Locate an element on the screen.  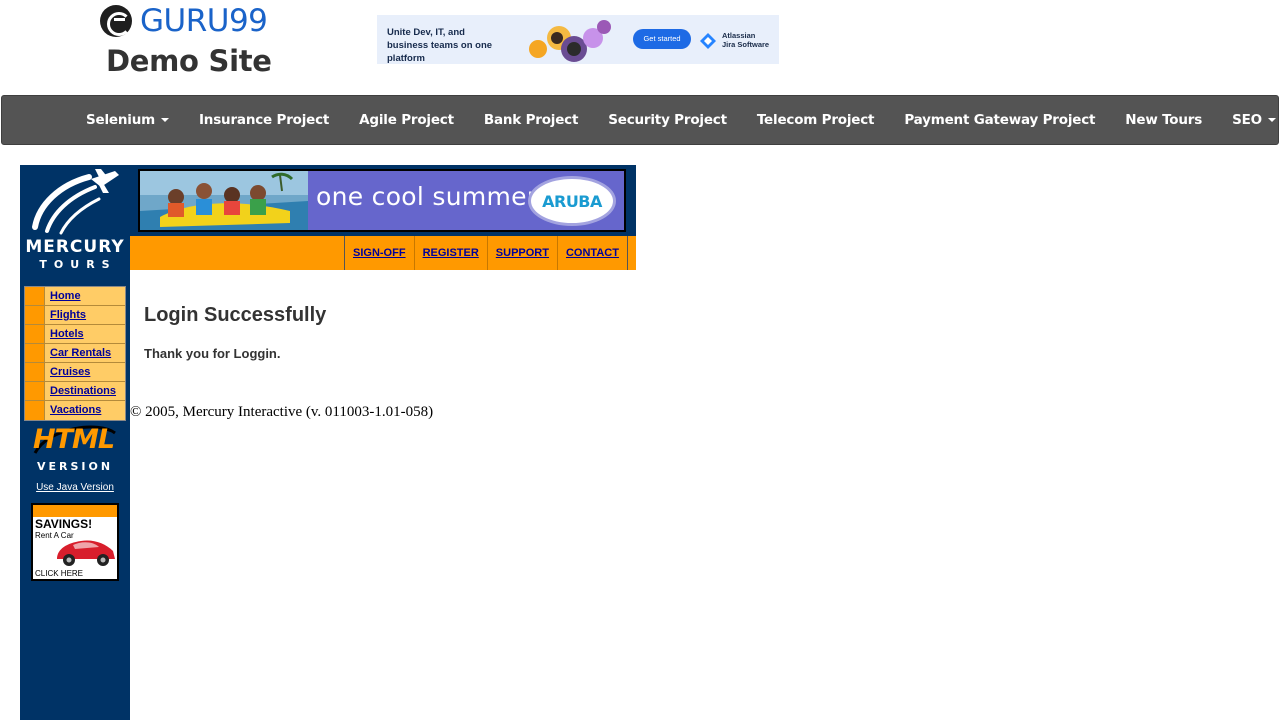
html-version-sub: VERSION is located at coordinates (75, 466).